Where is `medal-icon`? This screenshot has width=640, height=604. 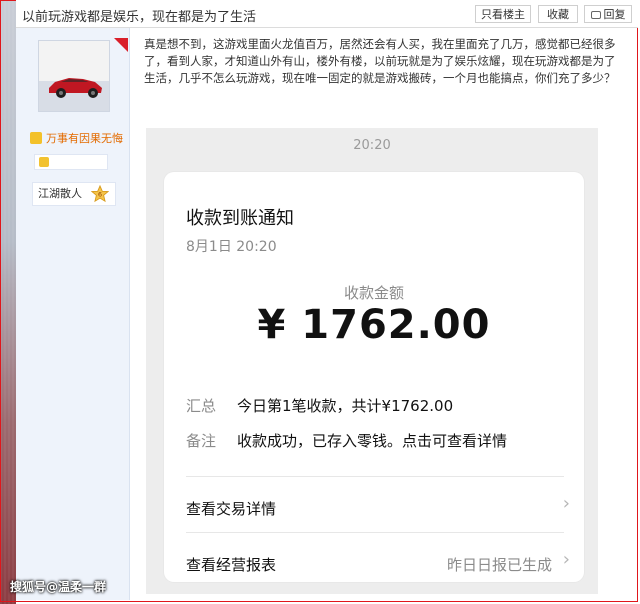
medal-icon is located at coordinates (36, 138).